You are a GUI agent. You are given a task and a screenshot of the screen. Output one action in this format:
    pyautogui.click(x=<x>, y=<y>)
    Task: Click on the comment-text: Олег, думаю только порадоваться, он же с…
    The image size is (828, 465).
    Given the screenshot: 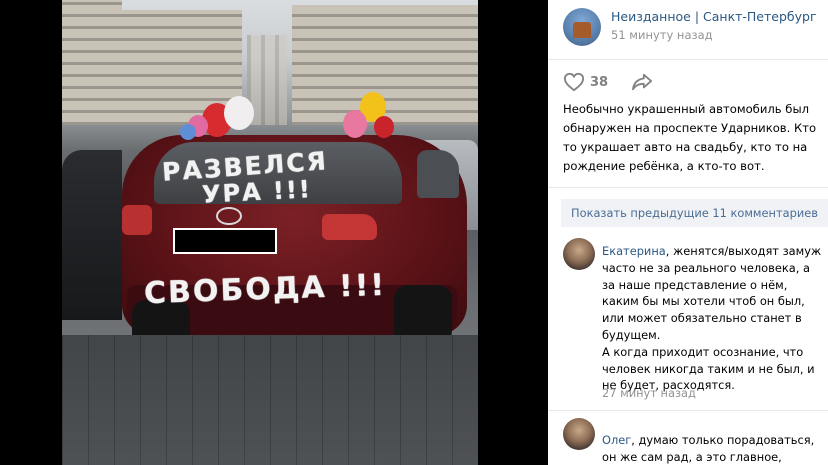 What is the action you would take?
    pyautogui.click(x=713, y=448)
    